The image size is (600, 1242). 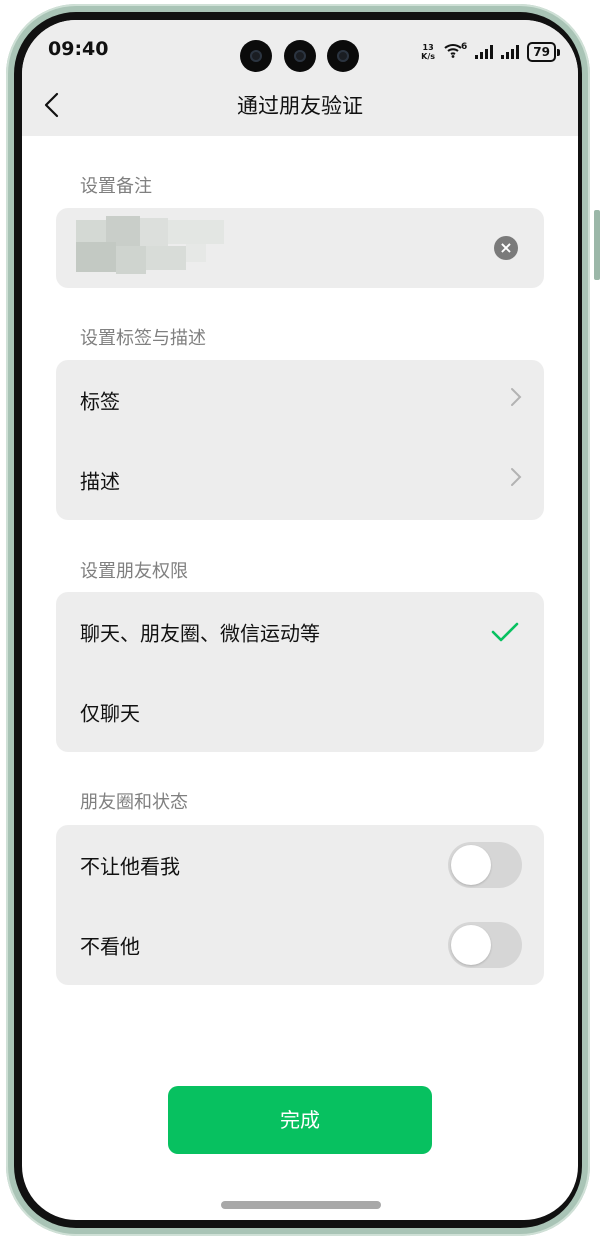 What do you see at coordinates (300, 712) in the screenshot?
I see `permission-option-chat-only: 仅聊天` at bounding box center [300, 712].